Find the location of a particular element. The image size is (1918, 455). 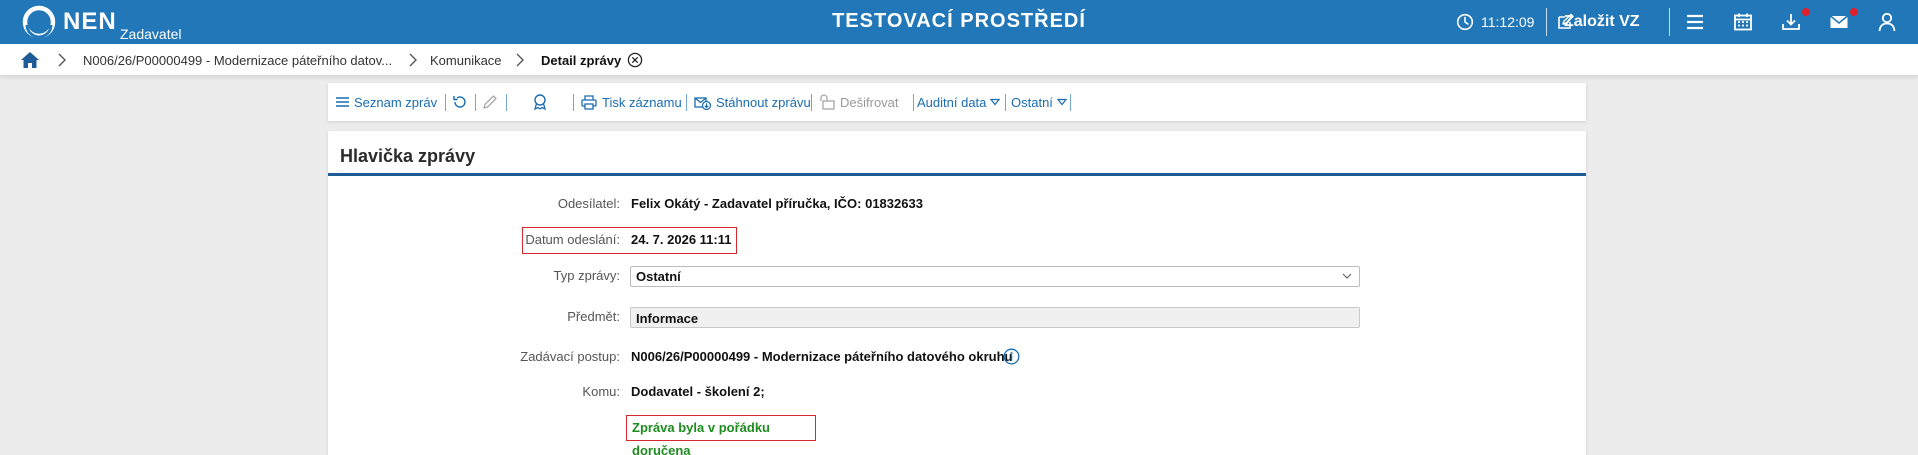

message-type-value: Ostatní is located at coordinates (658, 276).